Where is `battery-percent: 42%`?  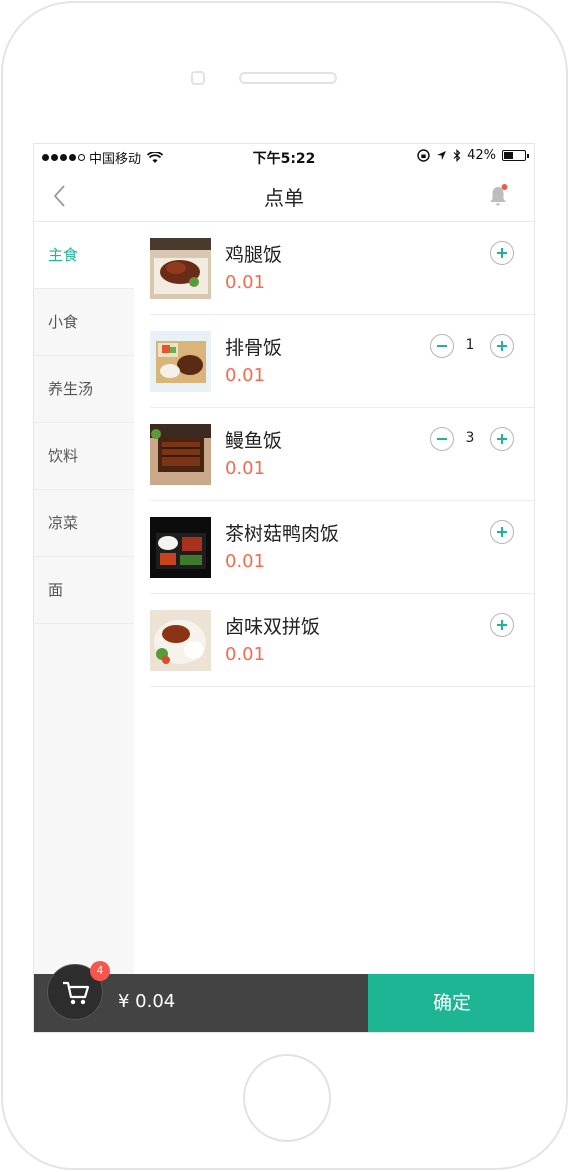 battery-percent: 42% is located at coordinates (481, 155).